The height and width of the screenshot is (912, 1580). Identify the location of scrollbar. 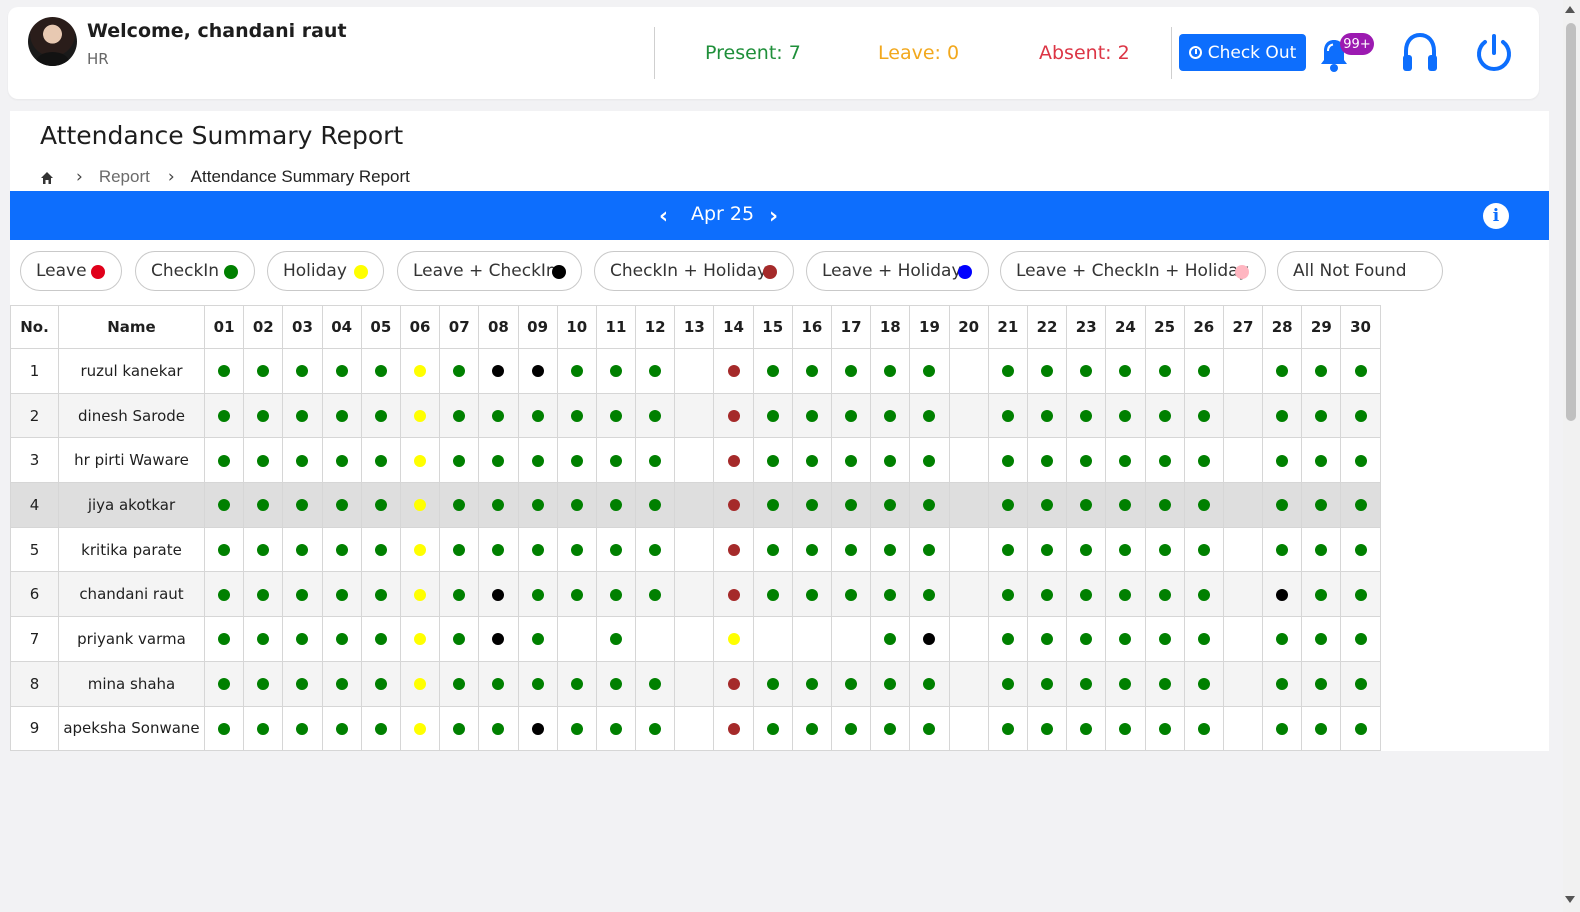
(1571, 456).